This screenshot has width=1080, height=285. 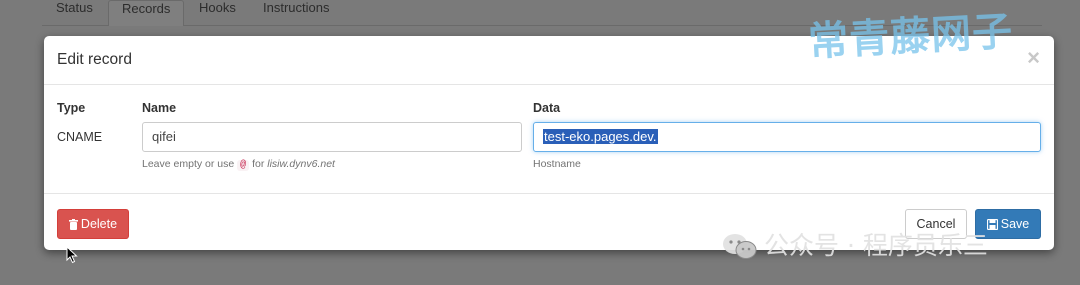 I want to click on type-column-label: Type, so click(x=71, y=108).